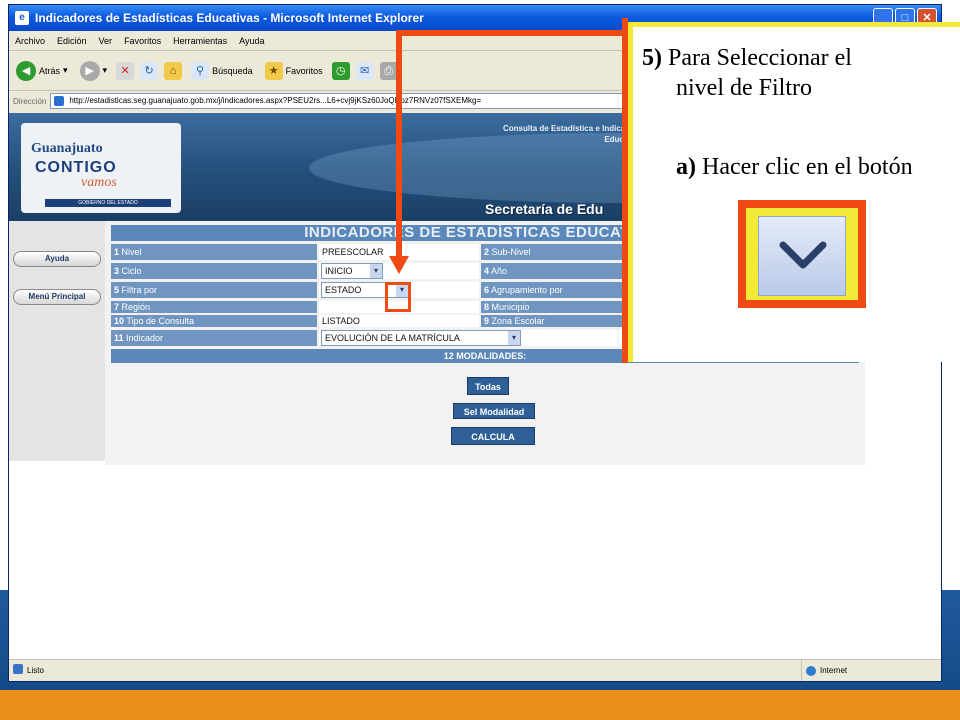  Describe the element at coordinates (117, 252) in the screenshot. I see `field-number: 1` at that location.